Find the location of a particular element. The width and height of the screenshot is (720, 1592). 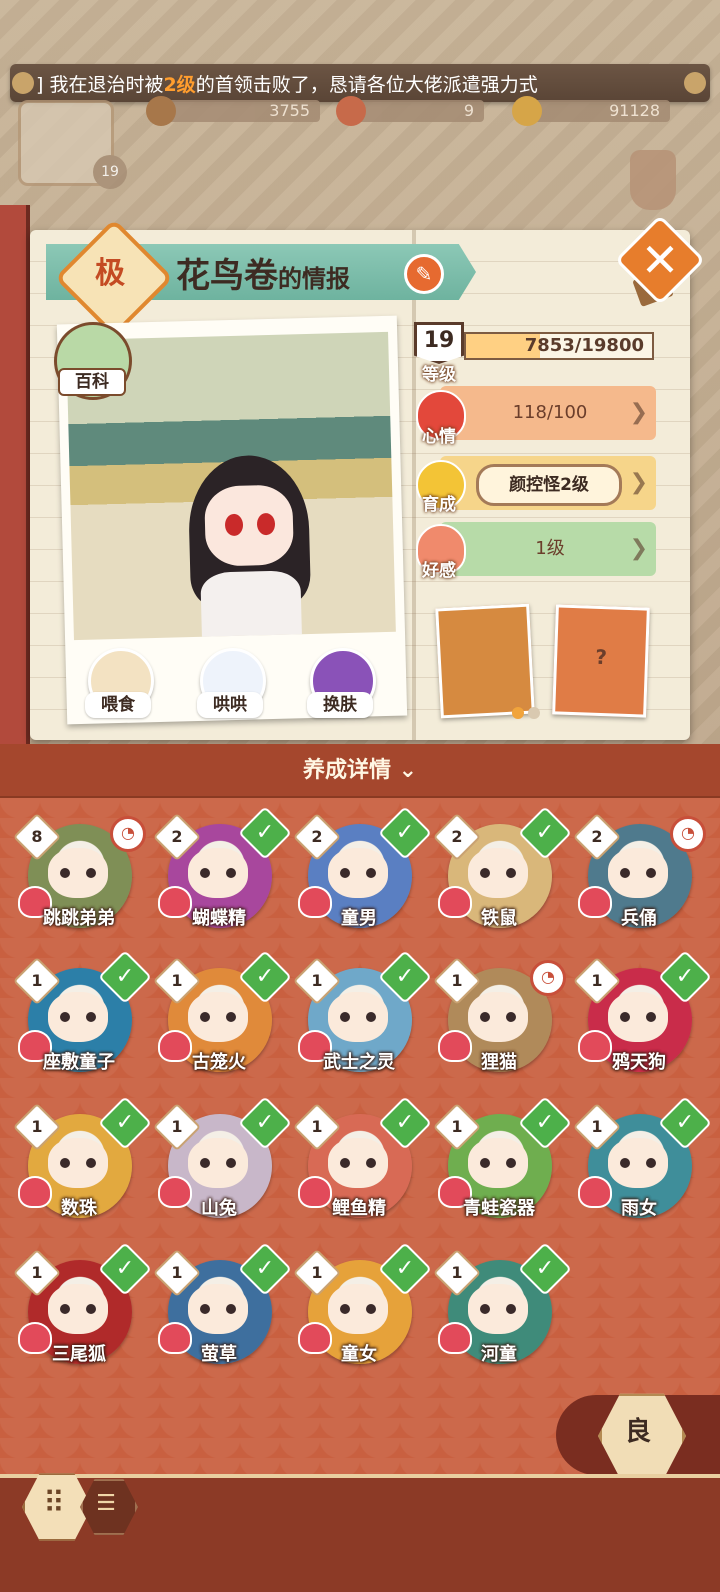

question-icon: ? is located at coordinates (601, 657).